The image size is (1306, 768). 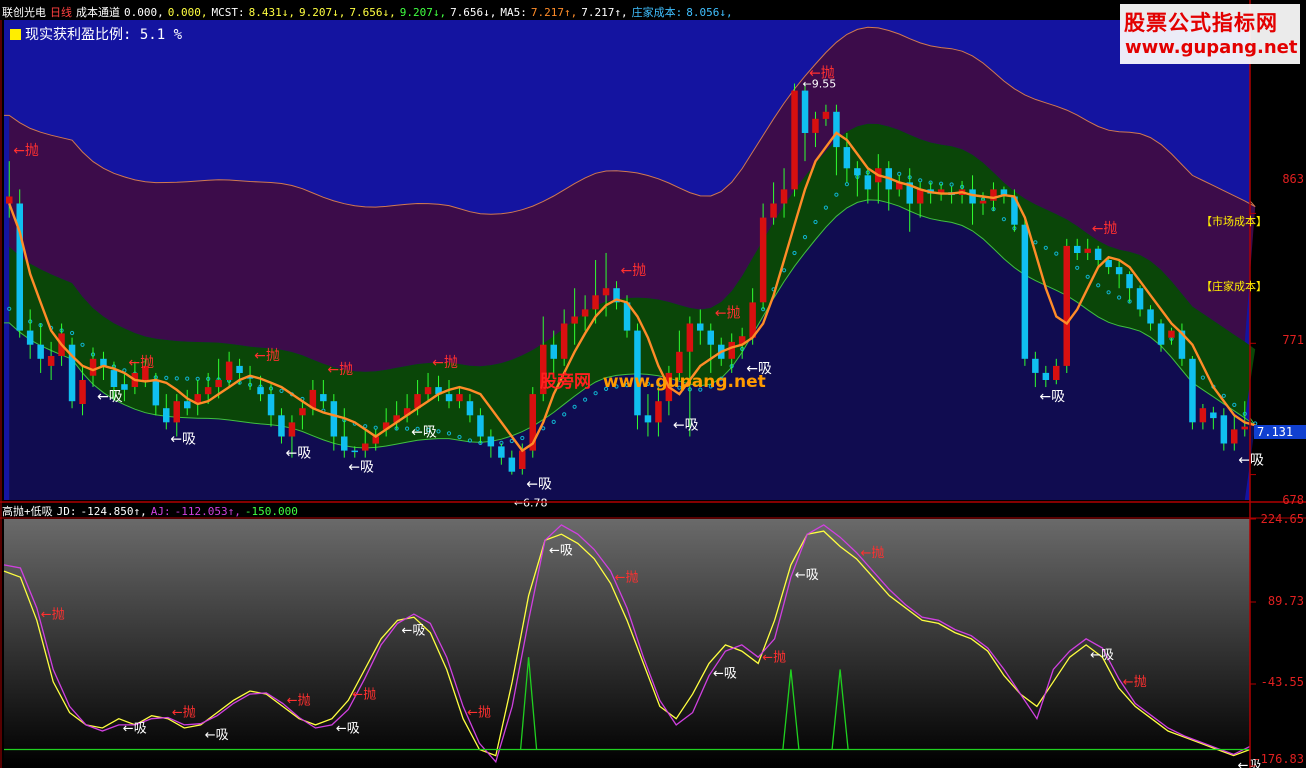 What do you see at coordinates (271, 12) in the screenshot?
I see `mcst-value: 8.431↓,` at bounding box center [271, 12].